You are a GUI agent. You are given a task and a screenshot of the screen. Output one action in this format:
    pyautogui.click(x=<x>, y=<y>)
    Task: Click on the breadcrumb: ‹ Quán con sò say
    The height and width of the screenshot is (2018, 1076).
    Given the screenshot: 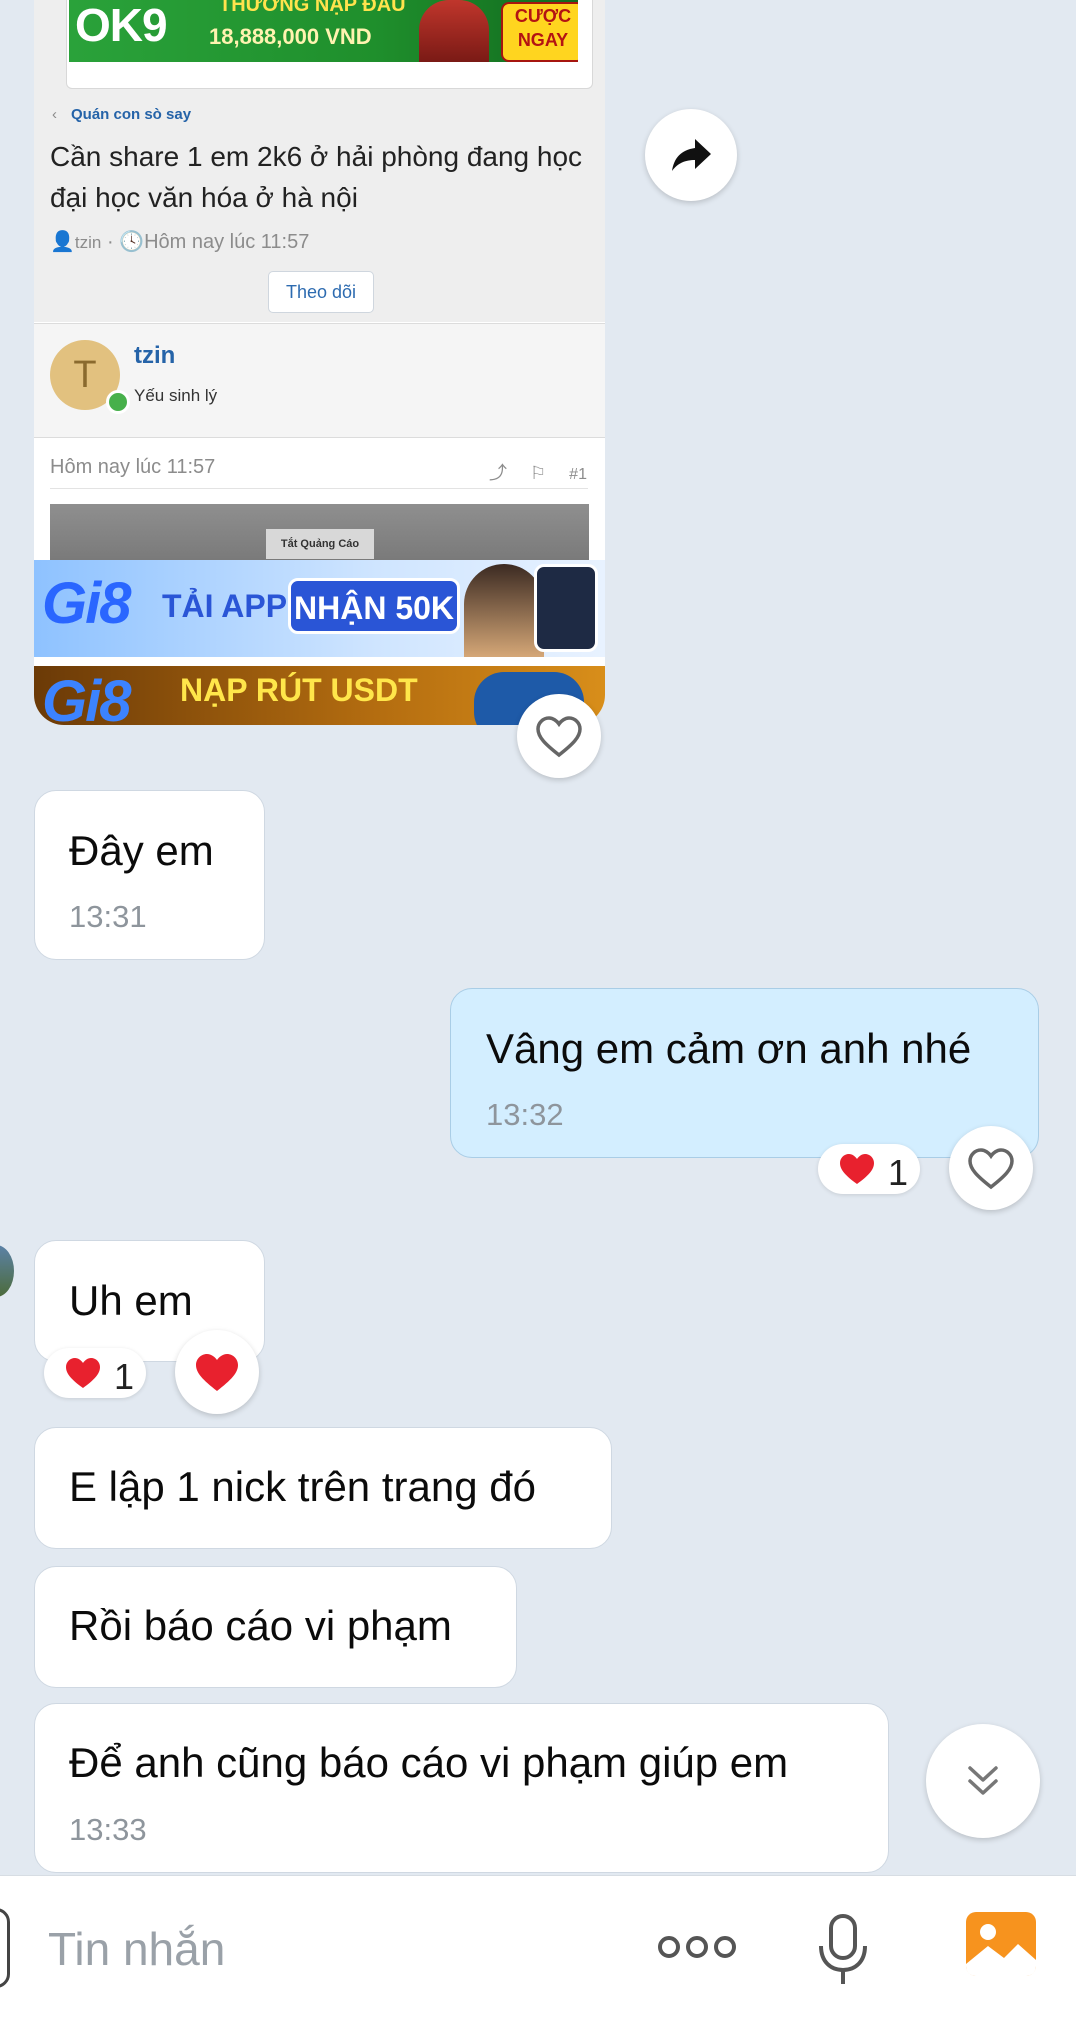 What is the action you would take?
    pyautogui.click(x=121, y=114)
    